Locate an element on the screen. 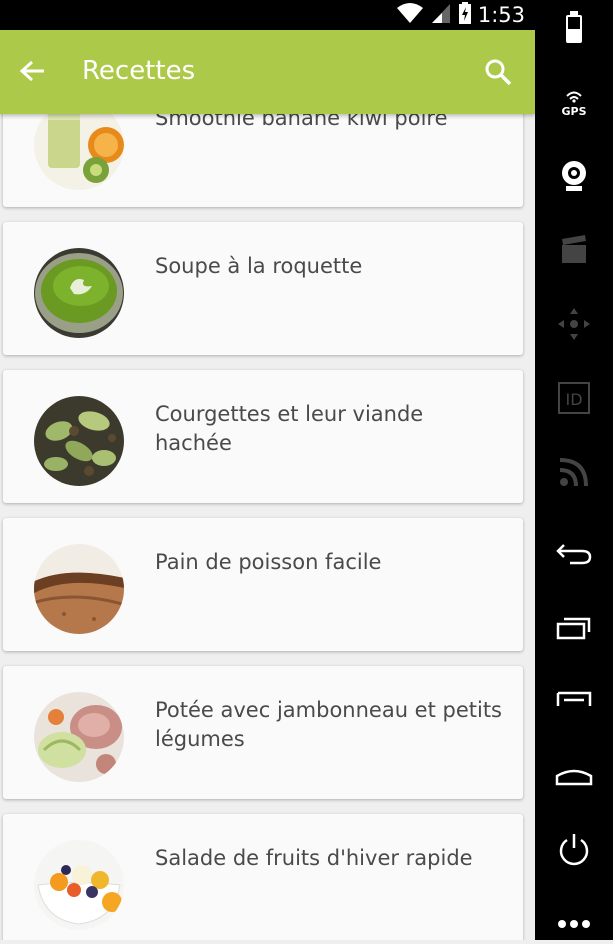  recipe-card: Courgettes et leur viande hachée is located at coordinates (263, 436).